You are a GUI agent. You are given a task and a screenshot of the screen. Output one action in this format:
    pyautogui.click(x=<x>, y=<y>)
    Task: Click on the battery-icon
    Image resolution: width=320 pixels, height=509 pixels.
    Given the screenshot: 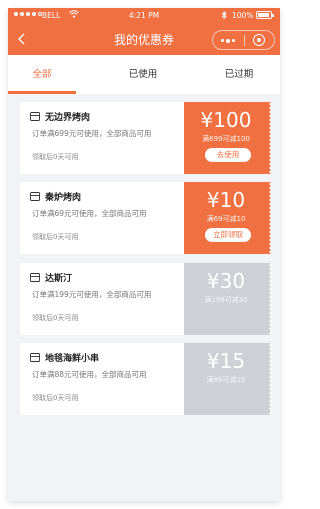 What is the action you would take?
    pyautogui.click(x=265, y=15)
    